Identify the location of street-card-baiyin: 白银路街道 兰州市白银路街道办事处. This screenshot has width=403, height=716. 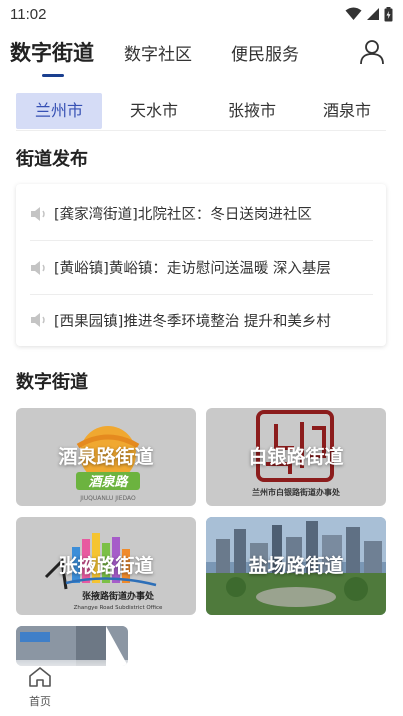
(296, 457).